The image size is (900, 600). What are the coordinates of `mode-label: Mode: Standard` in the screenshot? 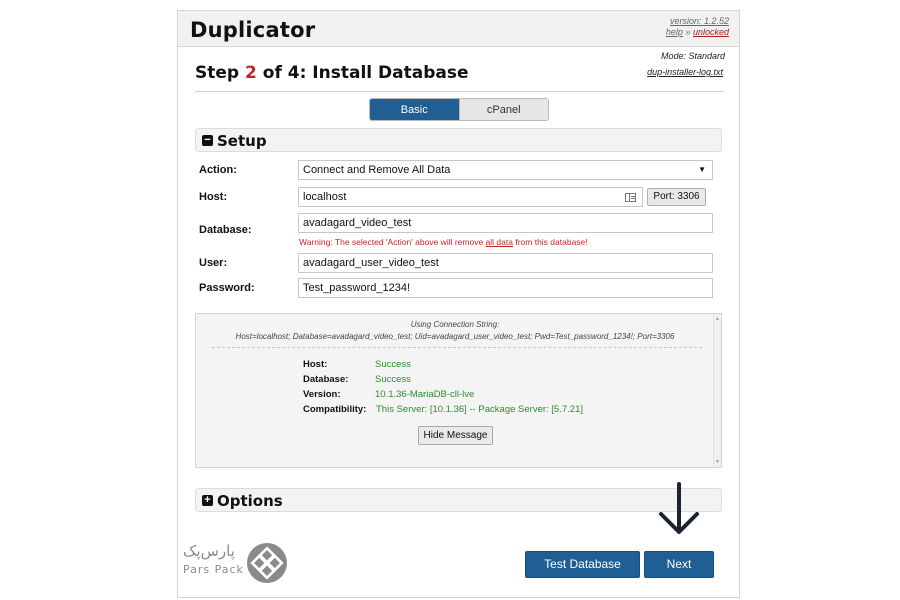 It's located at (692, 56).